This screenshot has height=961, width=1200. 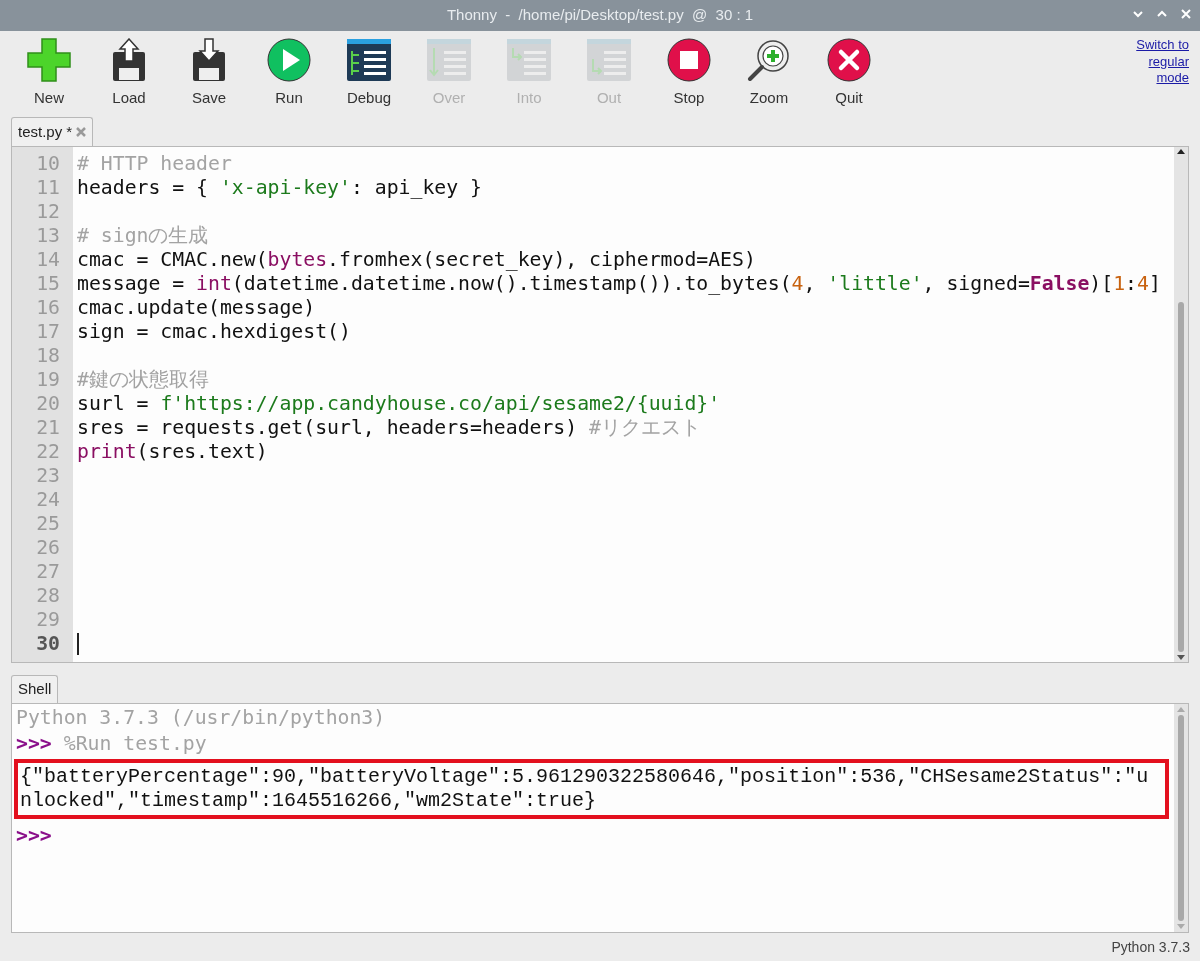 I want to click on shell-command: %Run test.py, so click(x=135, y=744).